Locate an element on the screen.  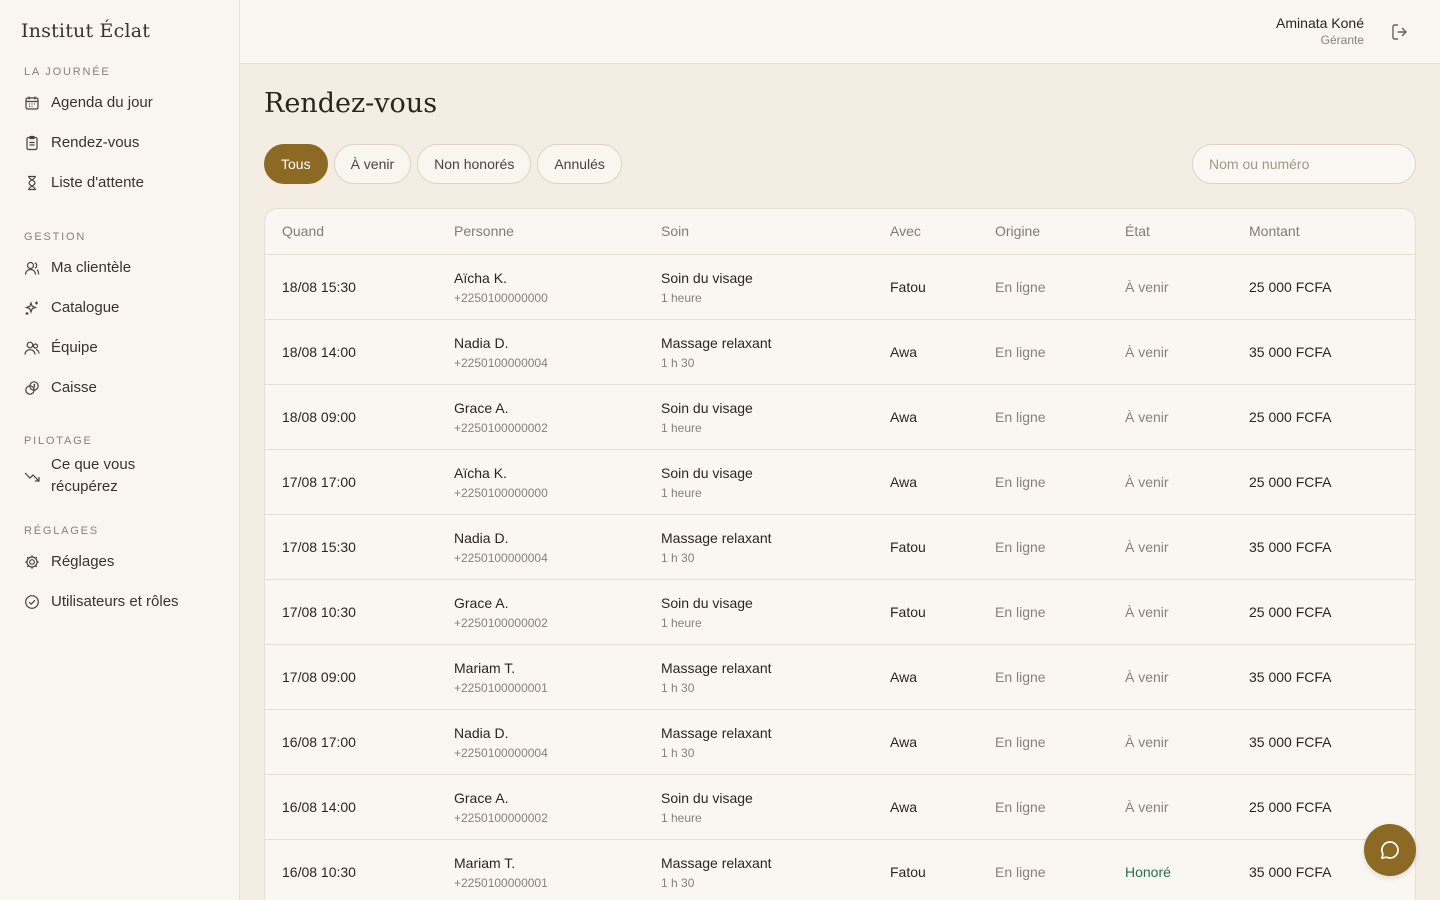
sidebar-item-recuperez: Ce que vous récupérez is located at coordinates (124, 476).